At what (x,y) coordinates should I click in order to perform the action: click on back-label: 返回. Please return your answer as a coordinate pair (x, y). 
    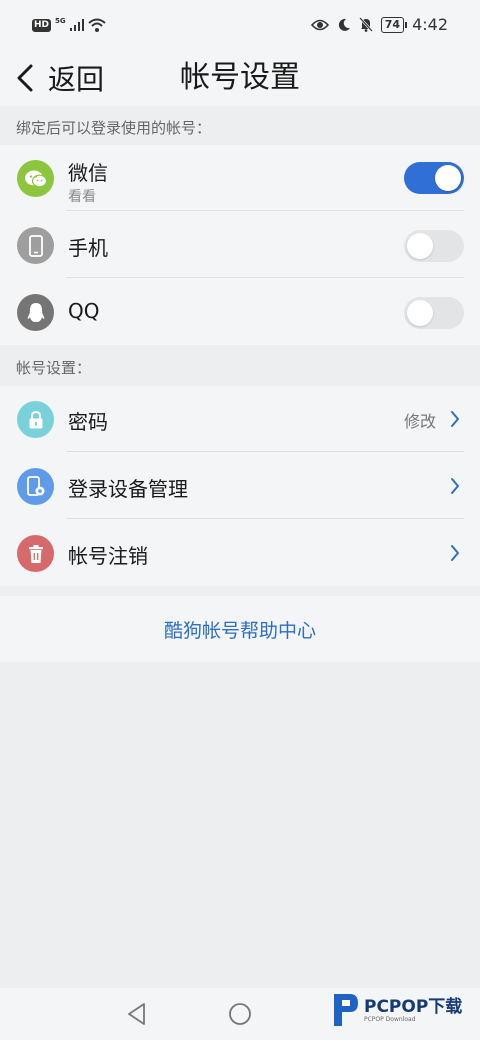
    Looking at the image, I should click on (76, 79).